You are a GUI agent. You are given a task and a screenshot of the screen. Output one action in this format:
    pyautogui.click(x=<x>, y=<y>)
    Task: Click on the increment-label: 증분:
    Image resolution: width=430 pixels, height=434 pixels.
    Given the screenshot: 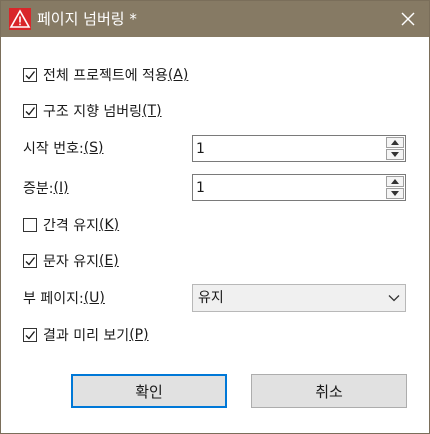 What is the action you would take?
    pyautogui.click(x=38, y=189)
    